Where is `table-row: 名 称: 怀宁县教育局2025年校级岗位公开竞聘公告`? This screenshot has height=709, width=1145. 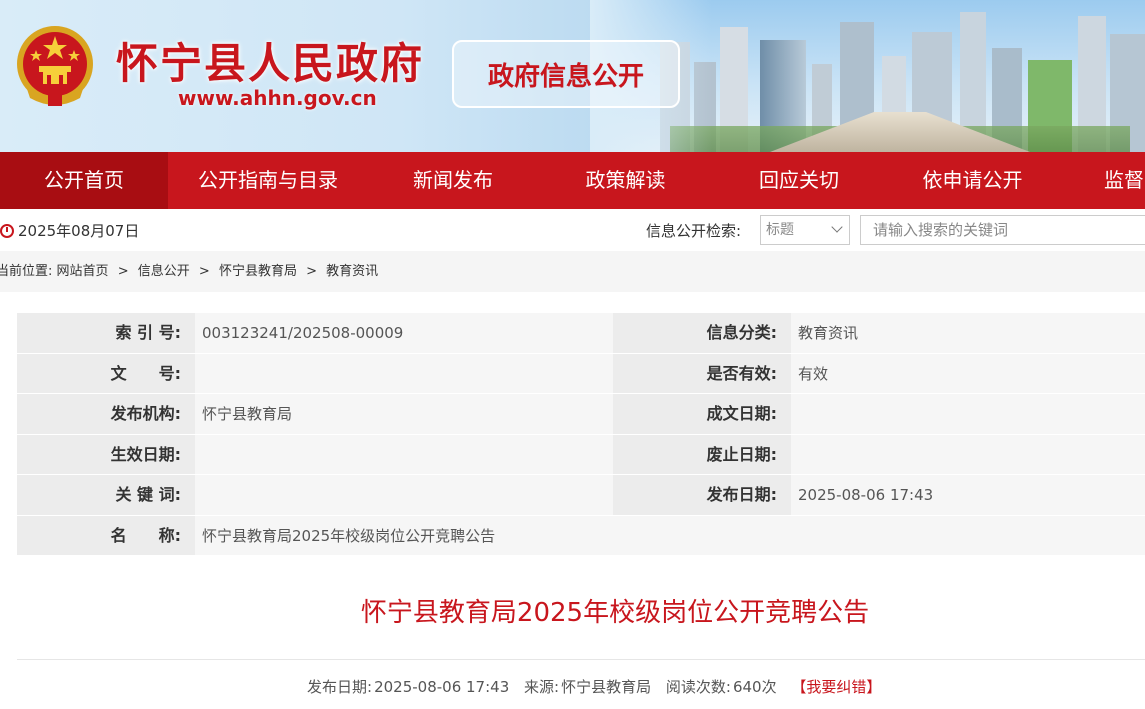 table-row: 名 称: 怀宁县教育局2025年校级岗位公开竞聘公告 is located at coordinates (581, 535).